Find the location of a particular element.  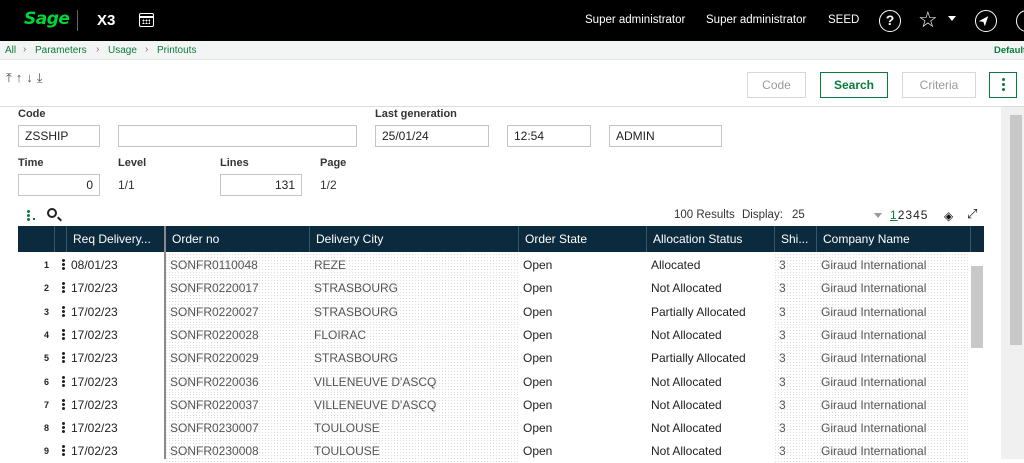

folder-selector: SEED is located at coordinates (843, 20).